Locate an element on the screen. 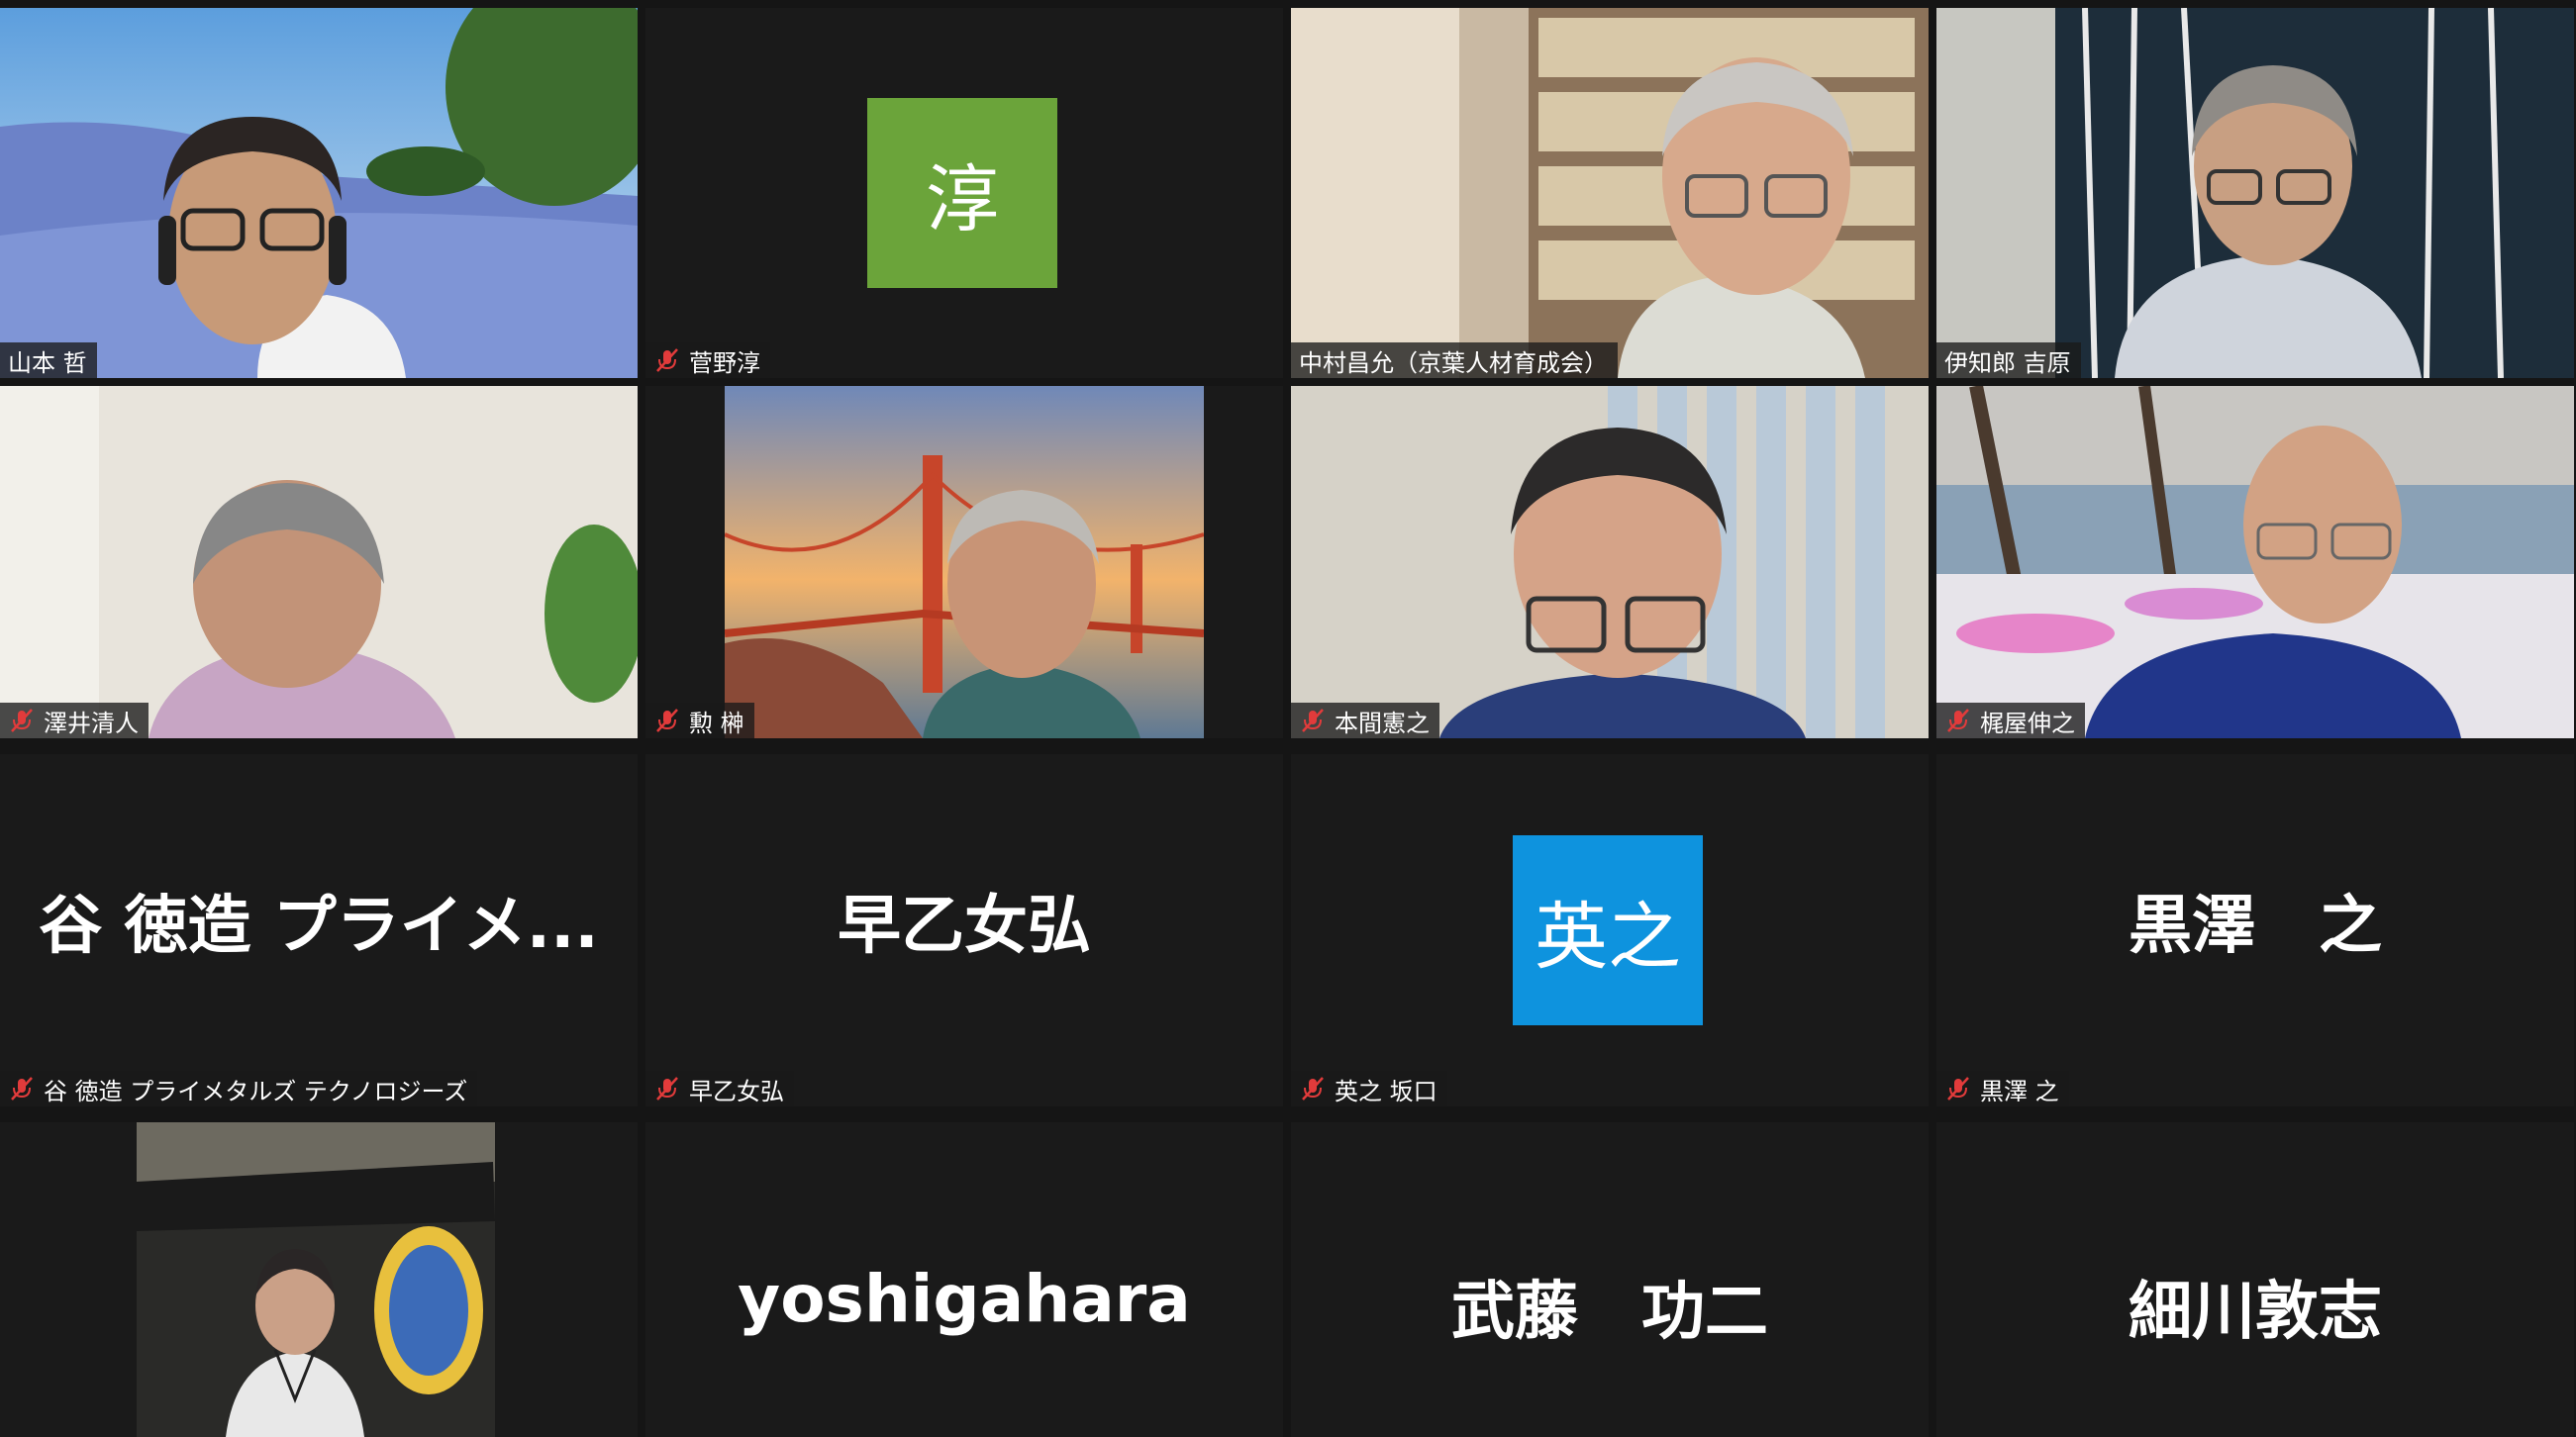  participant-name-label: 梶屋伸之 is located at coordinates (2011, 720).